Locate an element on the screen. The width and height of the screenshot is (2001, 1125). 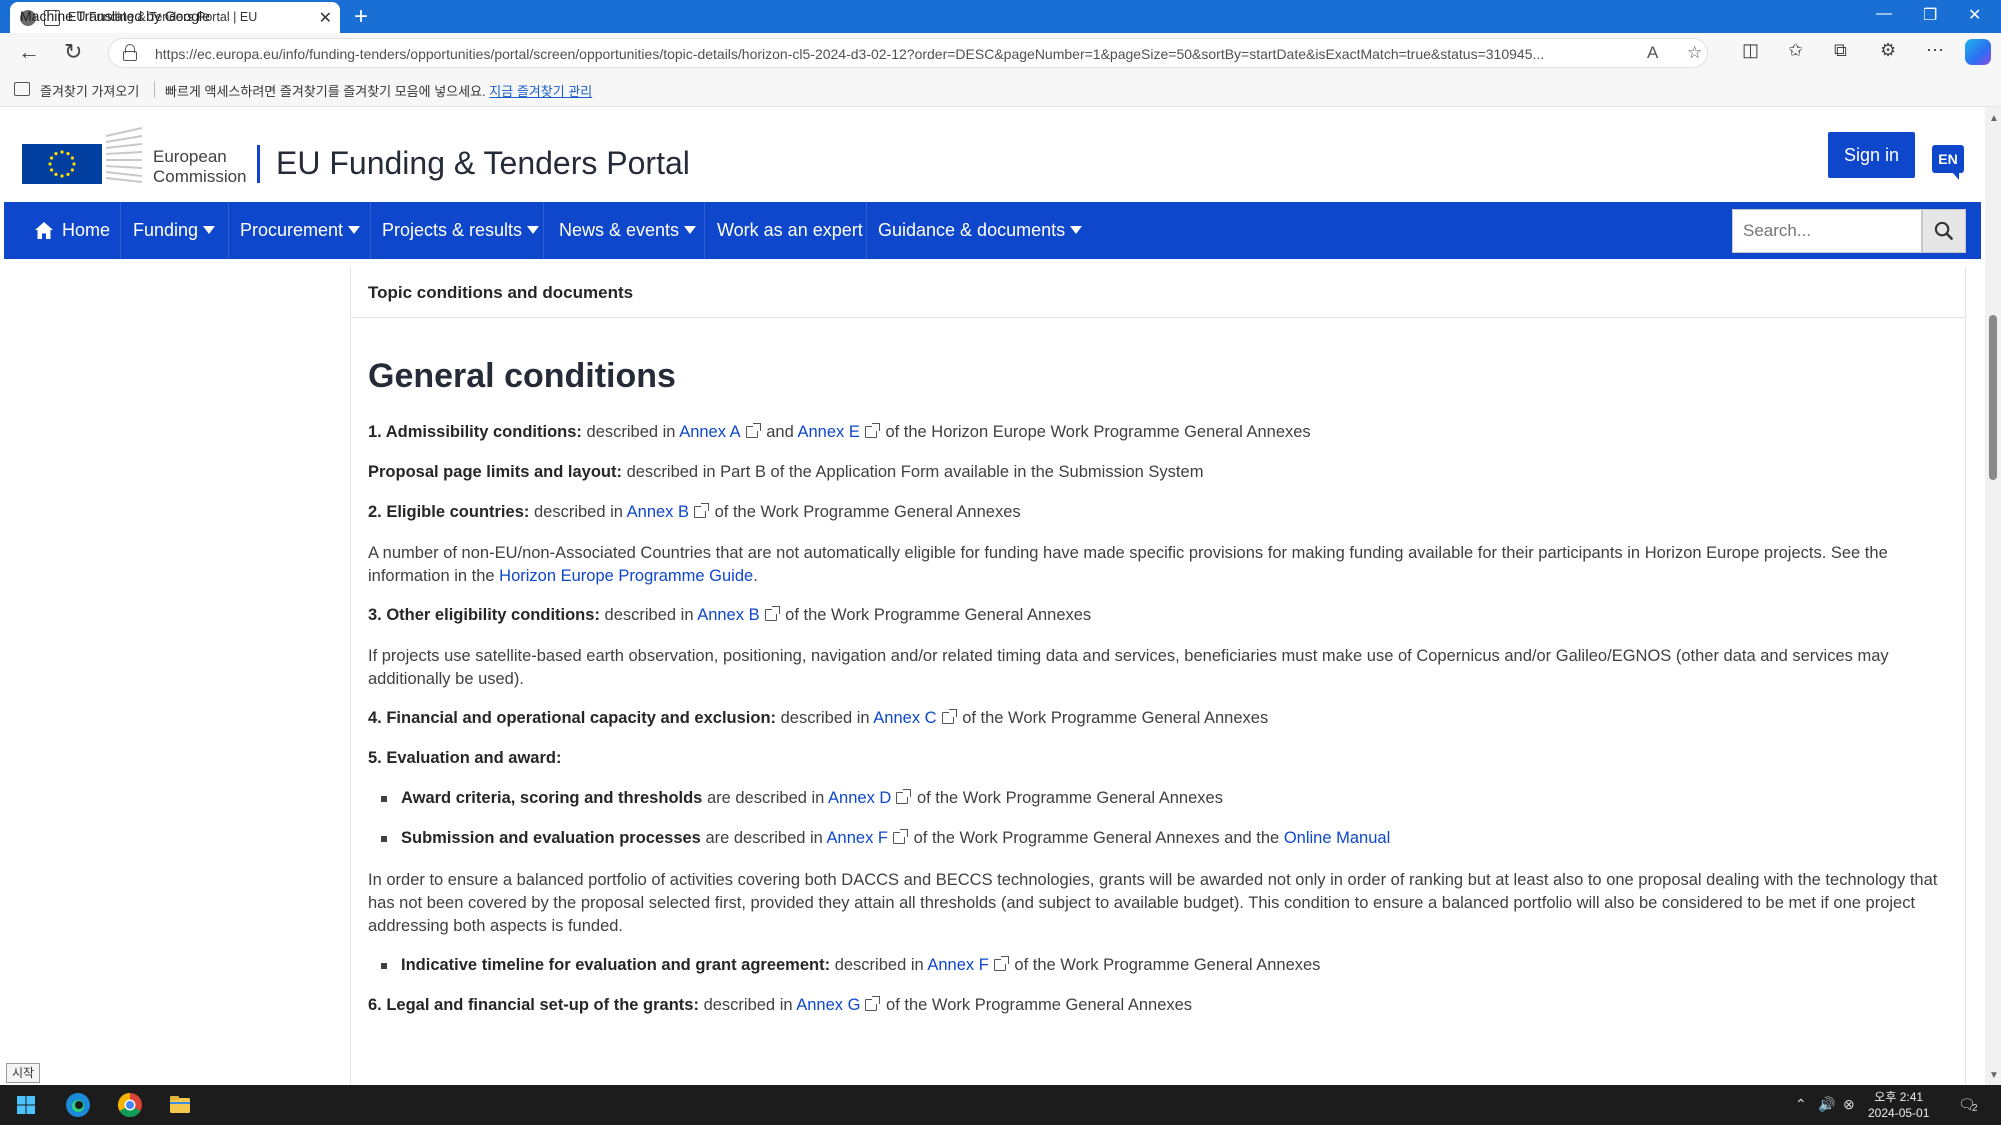
search-input is located at coordinates (1827, 231).